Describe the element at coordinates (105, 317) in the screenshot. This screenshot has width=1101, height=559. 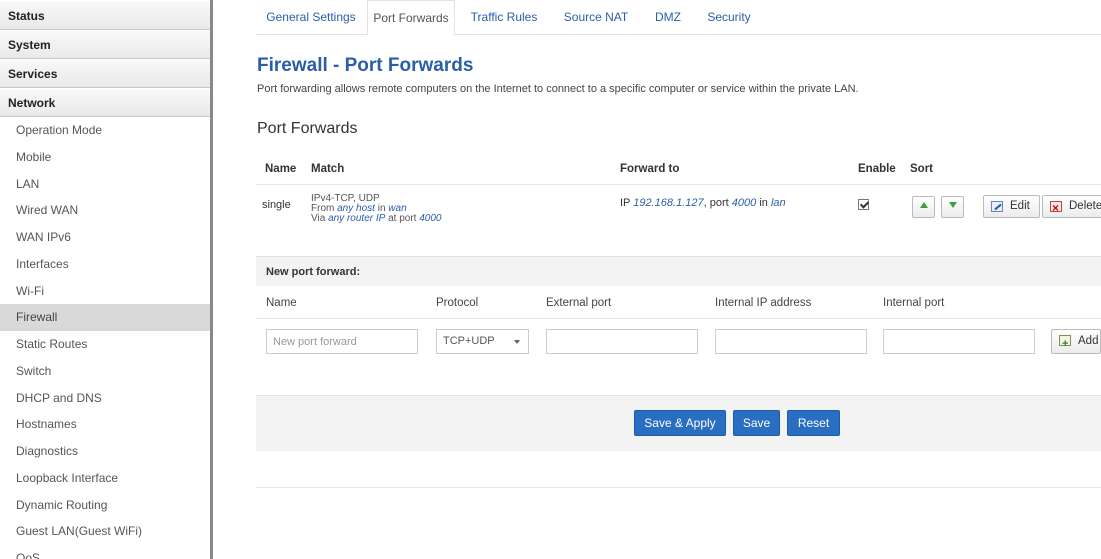
I see `sidebar-item-firewall: Firewall` at that location.